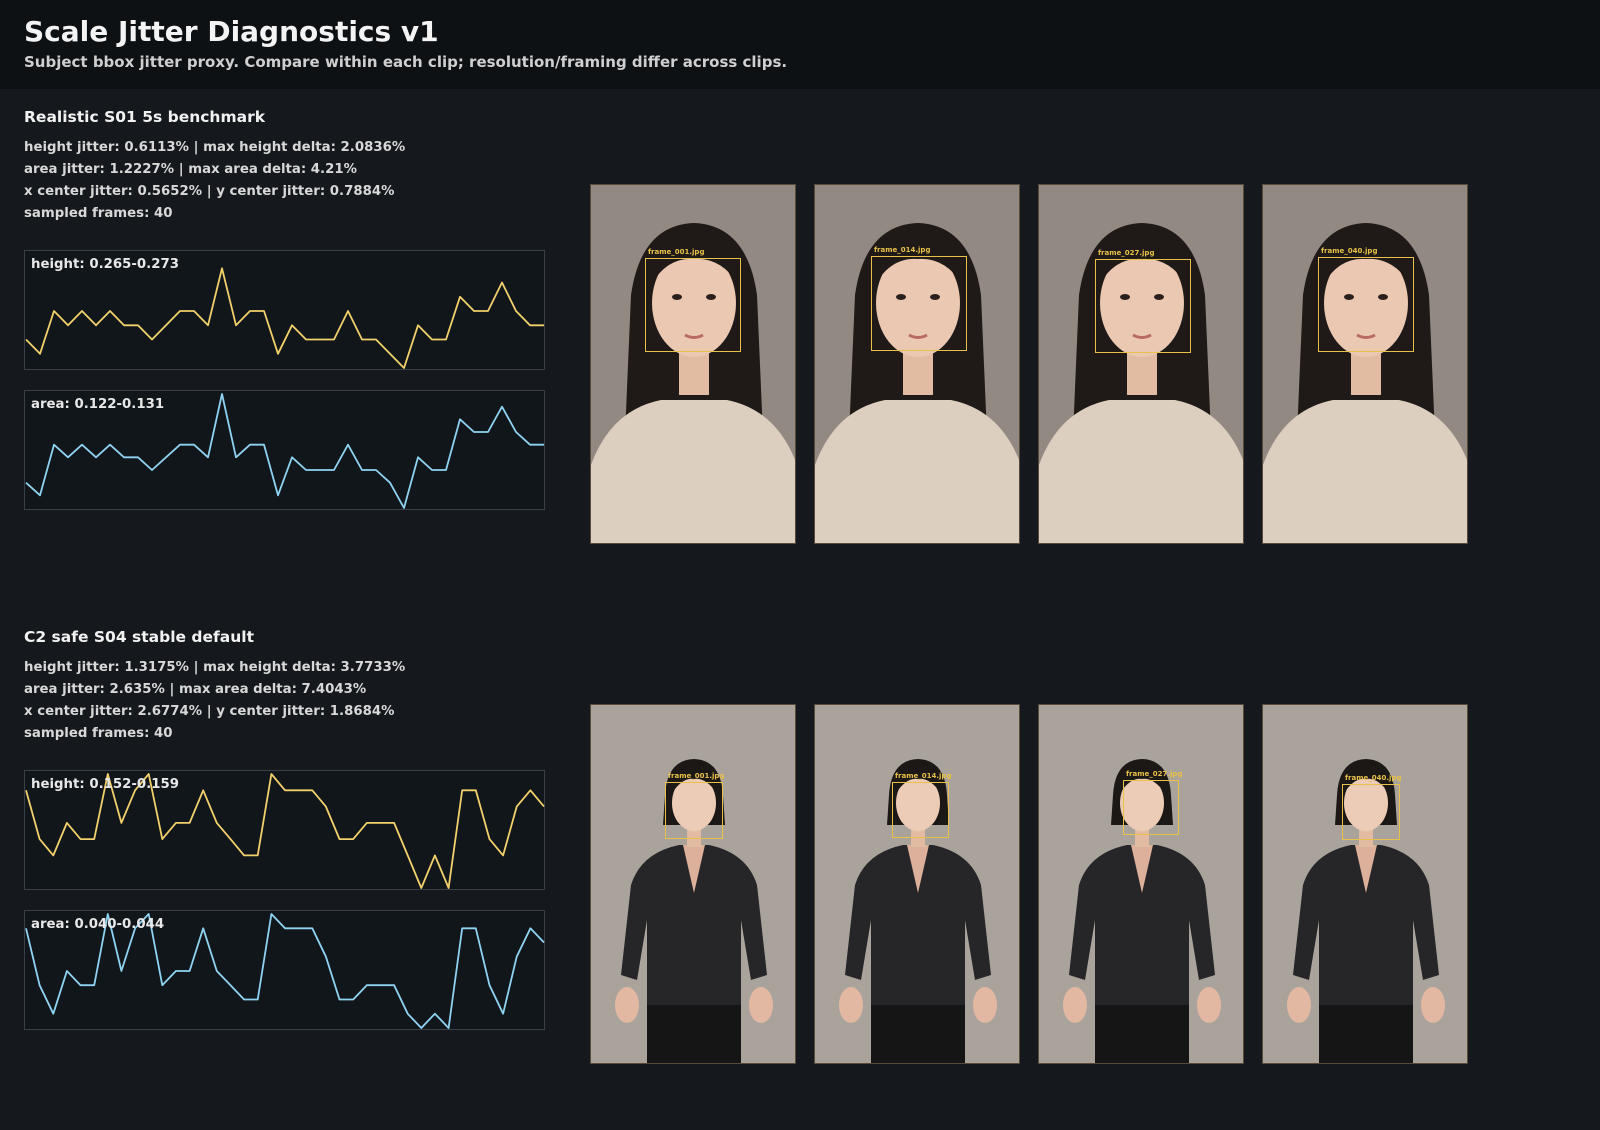 The image size is (1600, 1130). What do you see at coordinates (105, 264) in the screenshot?
I see `height-chart-label: height: 0.265-0.273` at bounding box center [105, 264].